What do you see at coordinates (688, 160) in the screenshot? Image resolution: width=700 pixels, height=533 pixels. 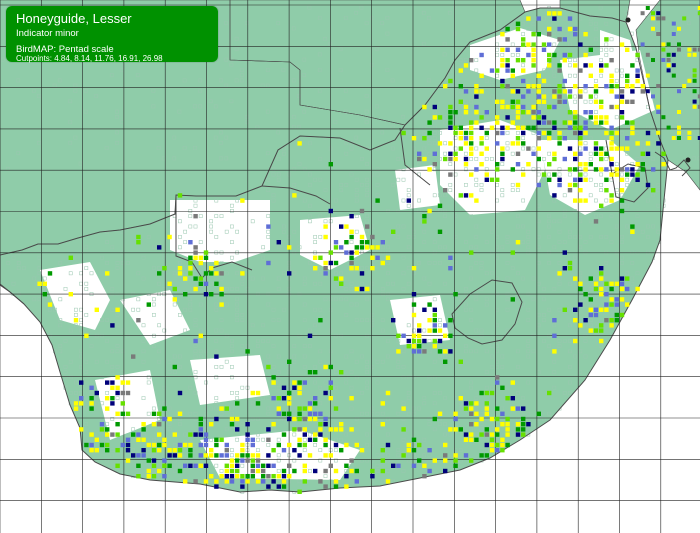 I see `coastal-marker` at bounding box center [688, 160].